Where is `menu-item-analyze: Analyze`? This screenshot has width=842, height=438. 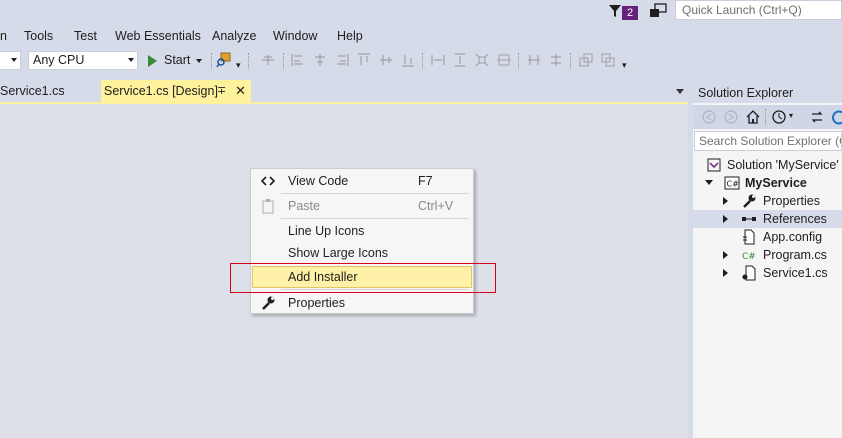 menu-item-analyze: Analyze is located at coordinates (234, 36).